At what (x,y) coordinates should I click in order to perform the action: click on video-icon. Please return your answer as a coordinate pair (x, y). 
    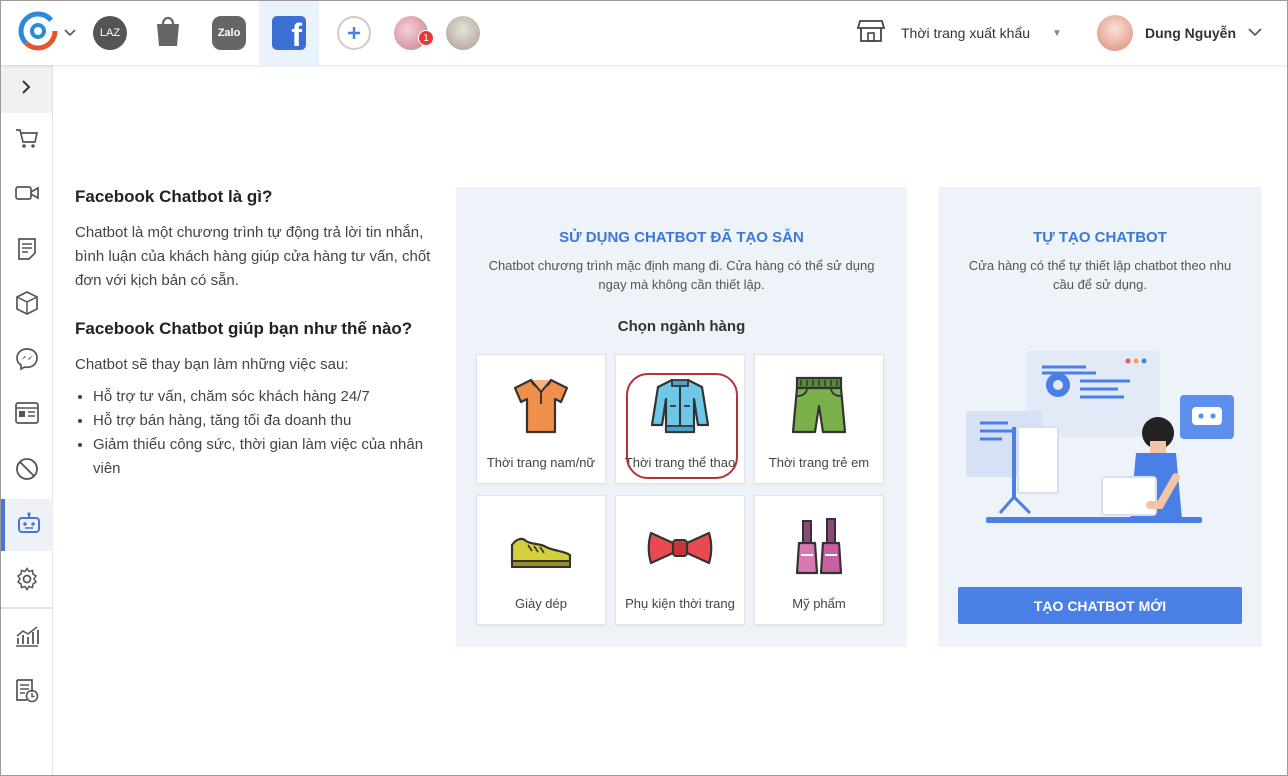
    Looking at the image, I should click on (27, 195).